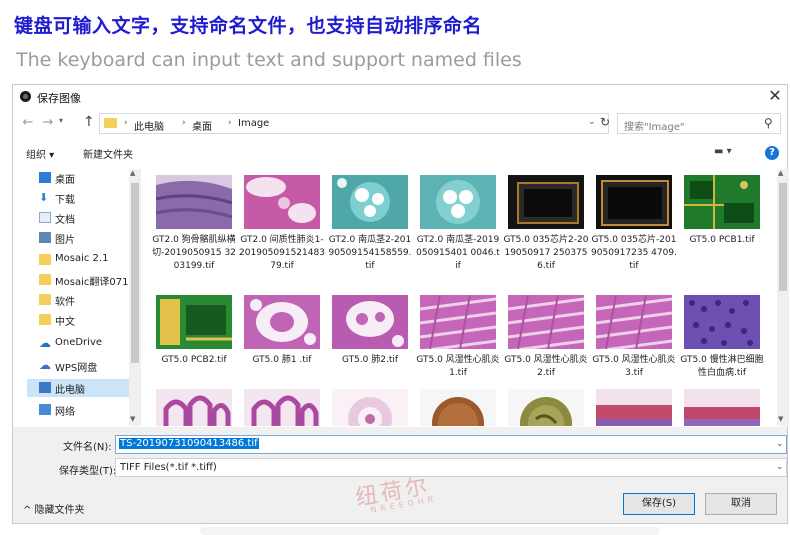  Describe the element at coordinates (84, 320) in the screenshot. I see `nav-item: 中文` at that location.